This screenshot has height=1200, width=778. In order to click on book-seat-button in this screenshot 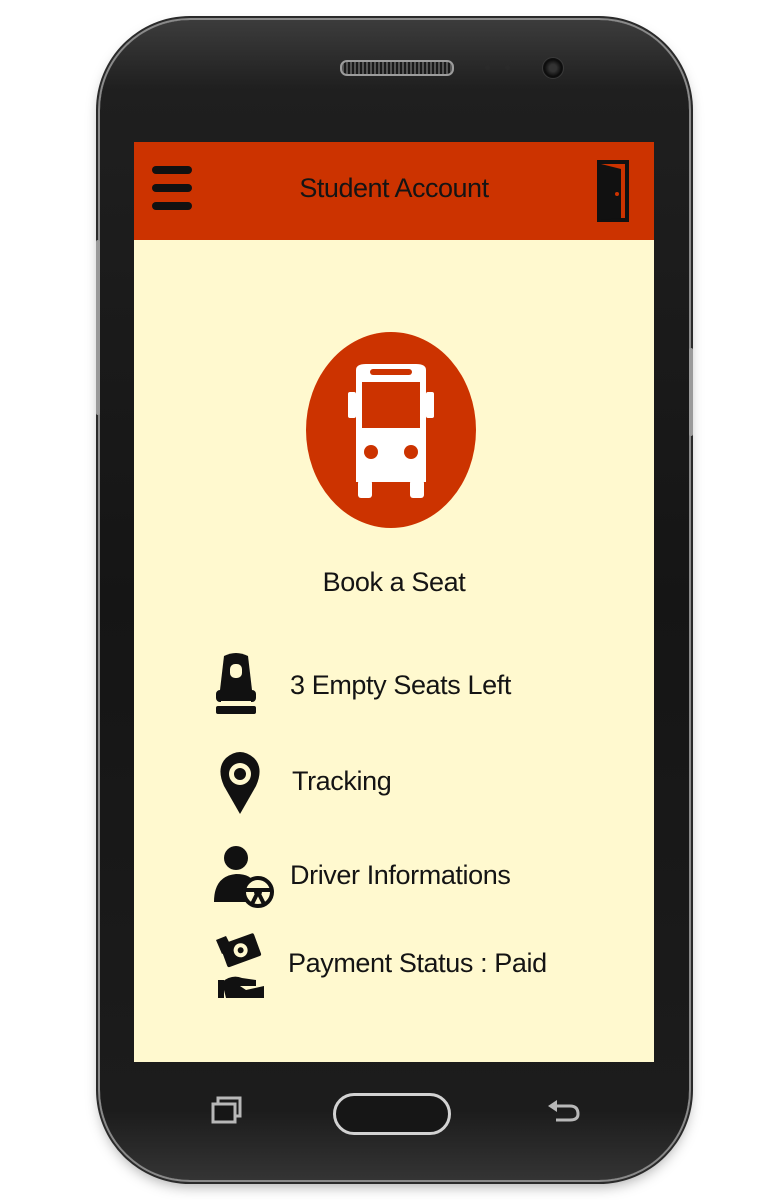, I will do `click(391, 430)`.